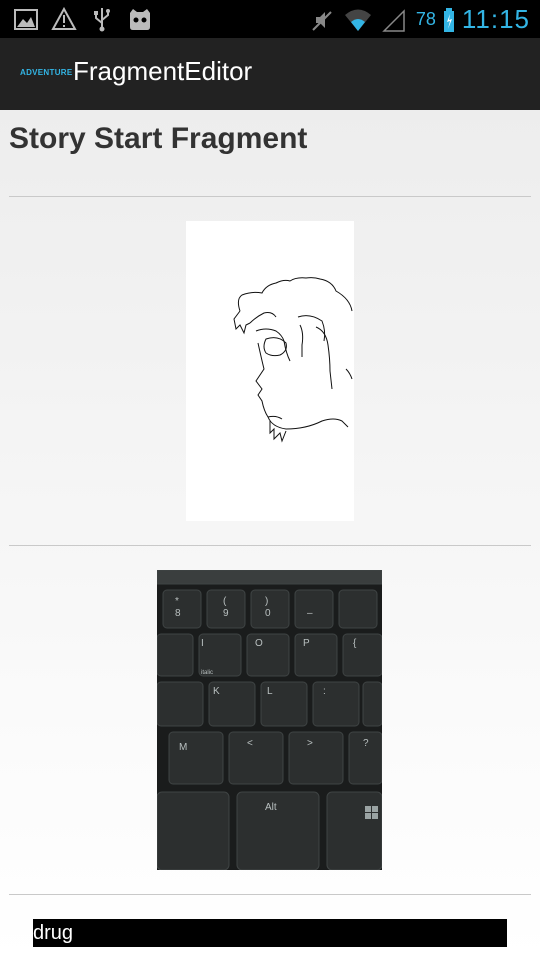 The image size is (540, 960). Describe the element at coordinates (64, 18) in the screenshot. I see `warning-icon` at that location.